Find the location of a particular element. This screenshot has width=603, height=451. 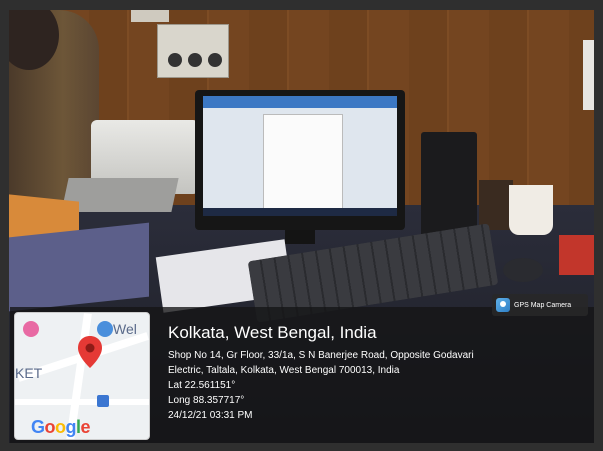

wall-object is located at coordinates (588, 75).